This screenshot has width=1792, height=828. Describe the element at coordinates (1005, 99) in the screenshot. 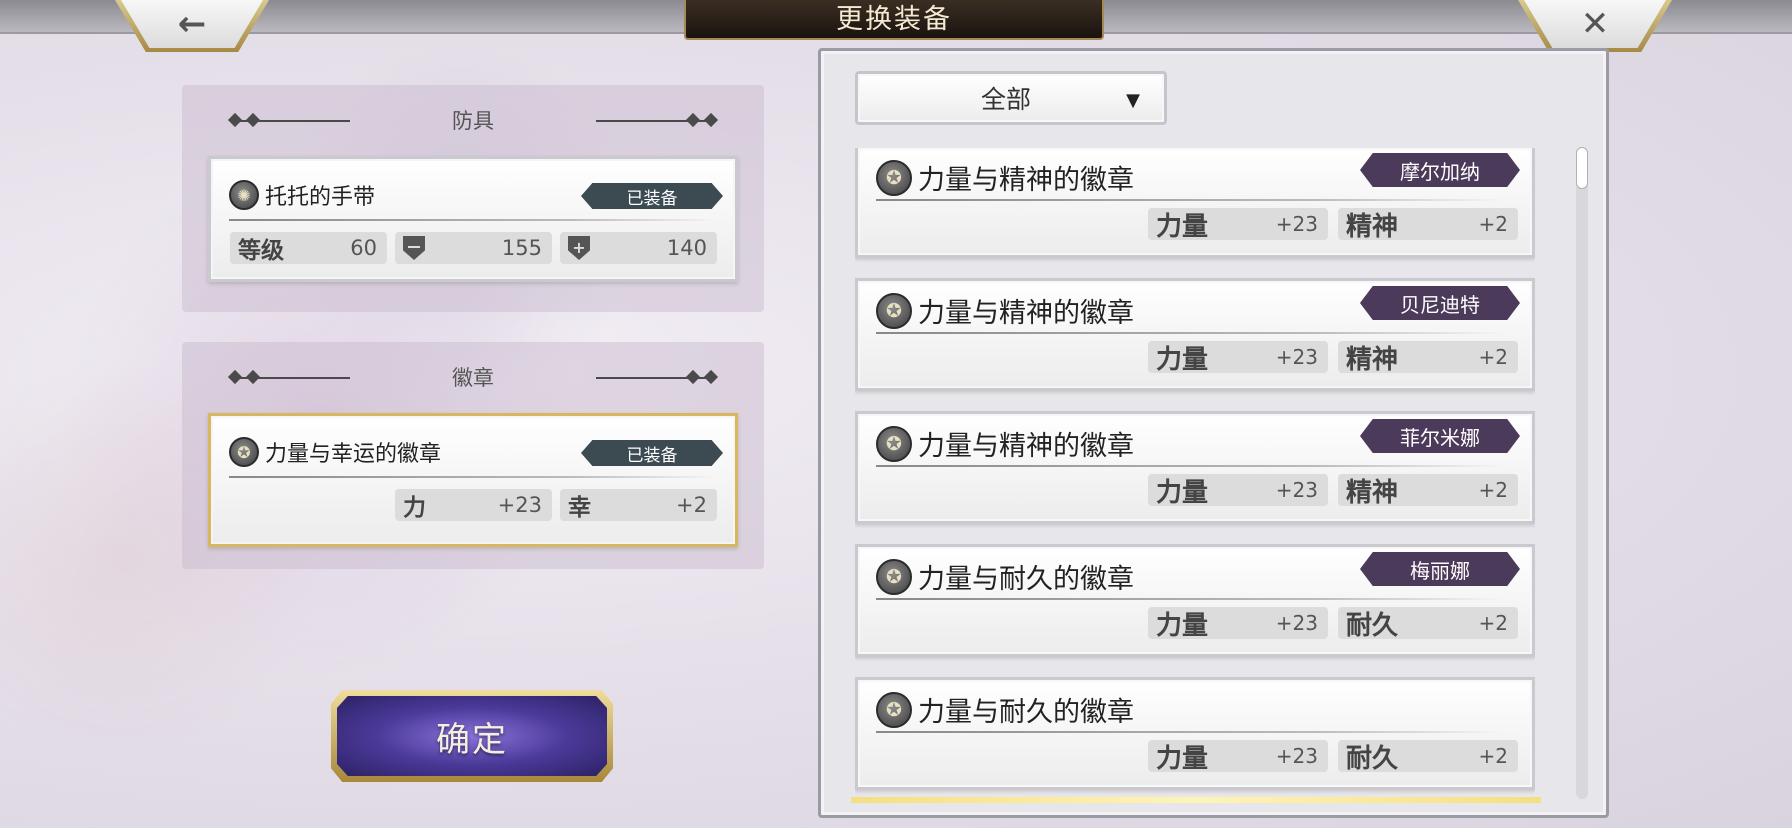

I see `filter-selected: 全部` at that location.